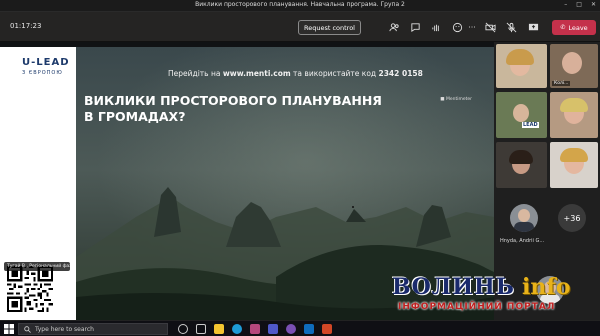 This screenshot has height=336, width=600. I want to click on camera-off-icon, so click(490, 27).